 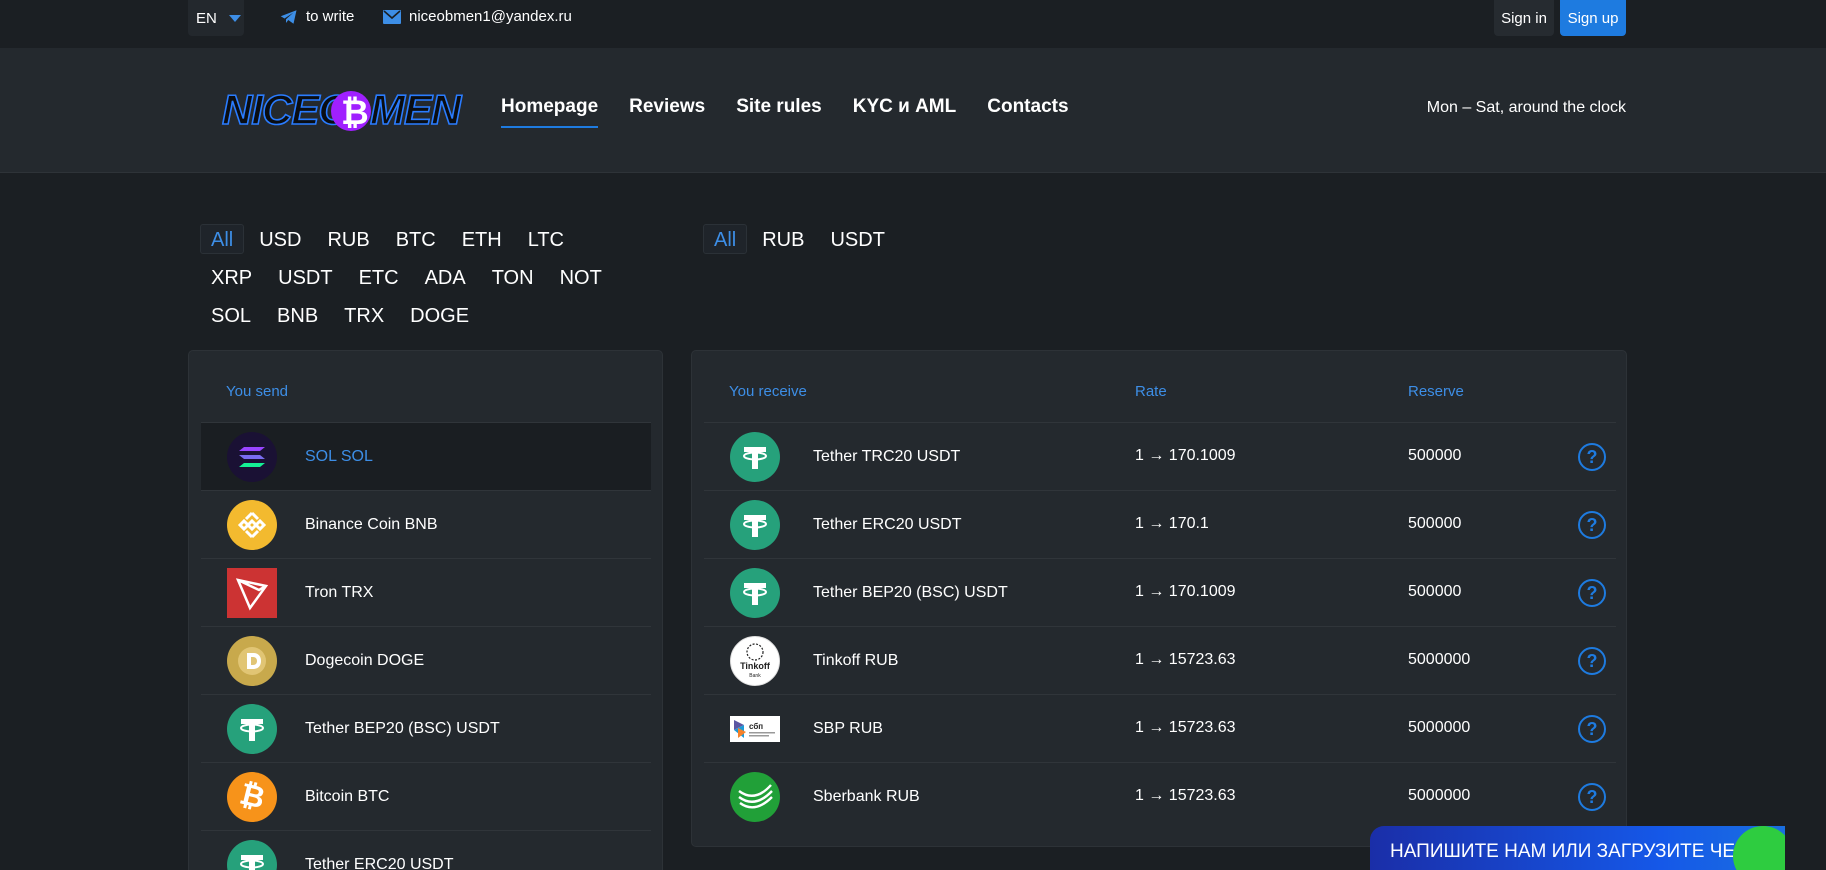 I want to click on sbp-icon: сбп, so click(x=755, y=729).